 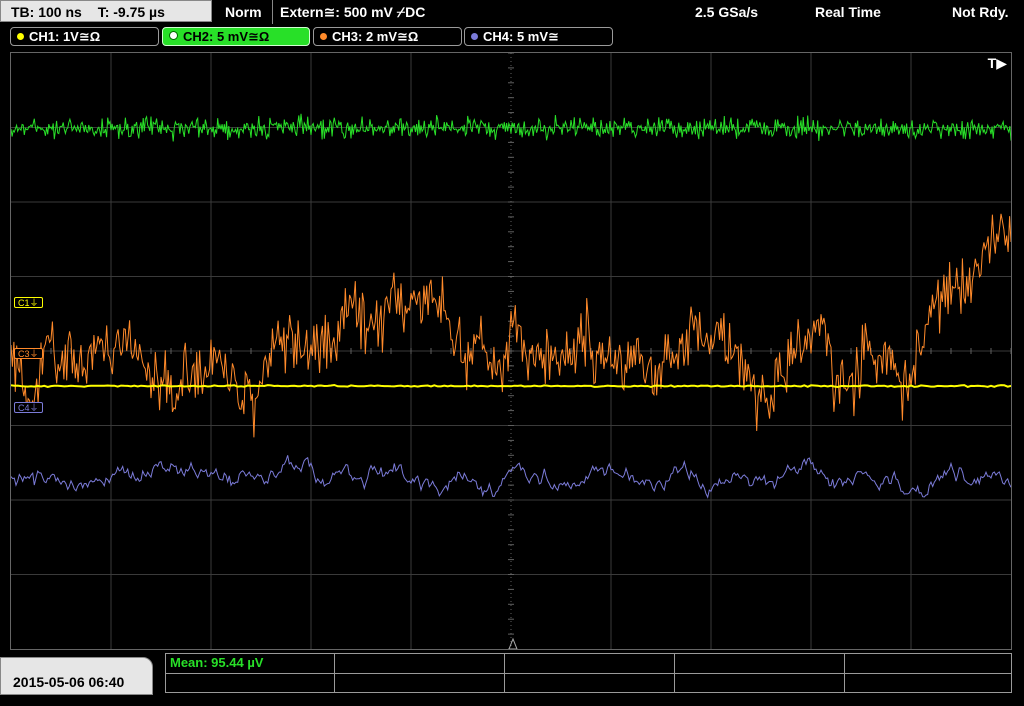 I want to click on channel-1-dot-icon, so click(x=20, y=36).